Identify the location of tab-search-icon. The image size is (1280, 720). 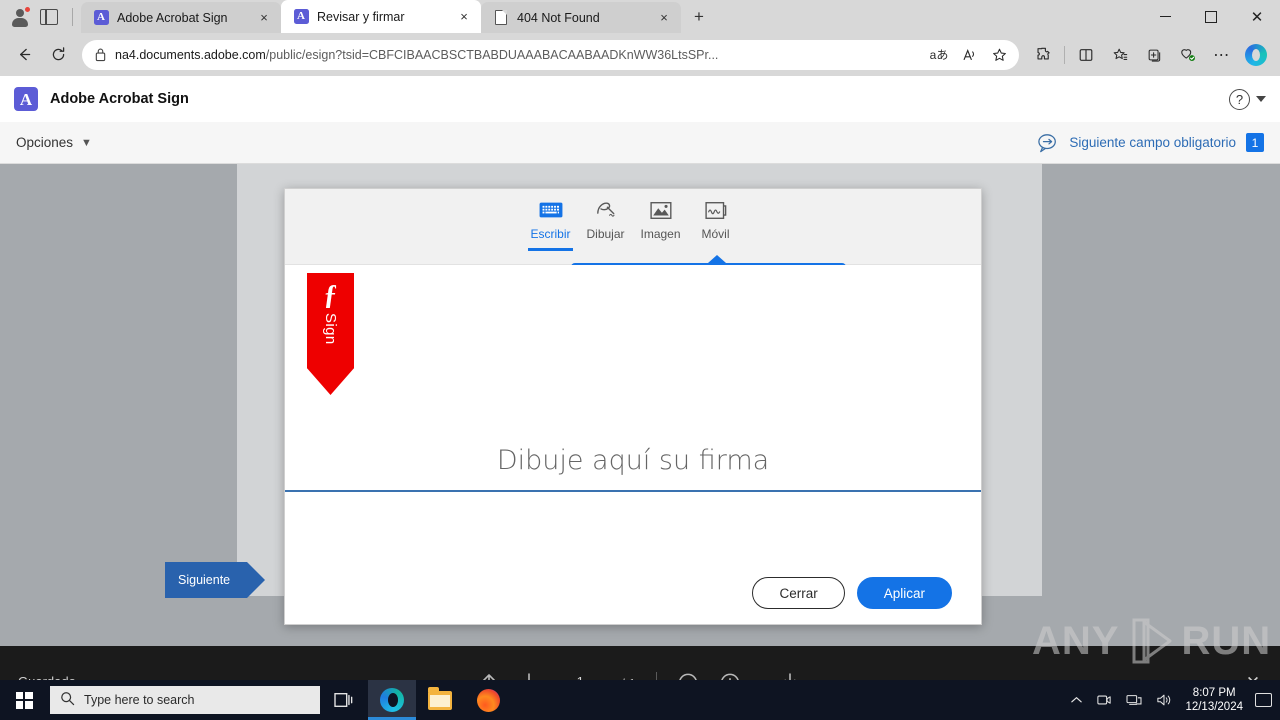
(49, 16).